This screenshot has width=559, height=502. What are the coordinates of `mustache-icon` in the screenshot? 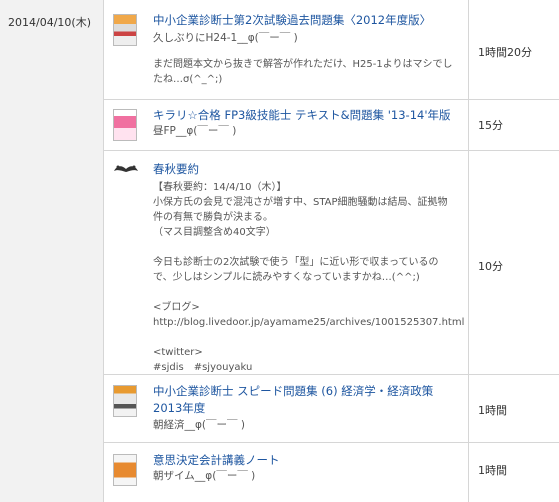 It's located at (126, 169).